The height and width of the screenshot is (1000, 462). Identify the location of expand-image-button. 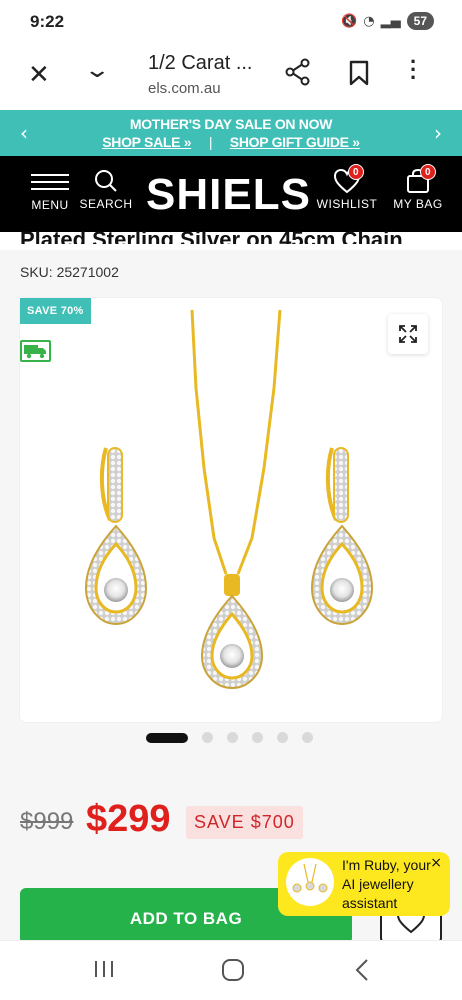
(408, 334).